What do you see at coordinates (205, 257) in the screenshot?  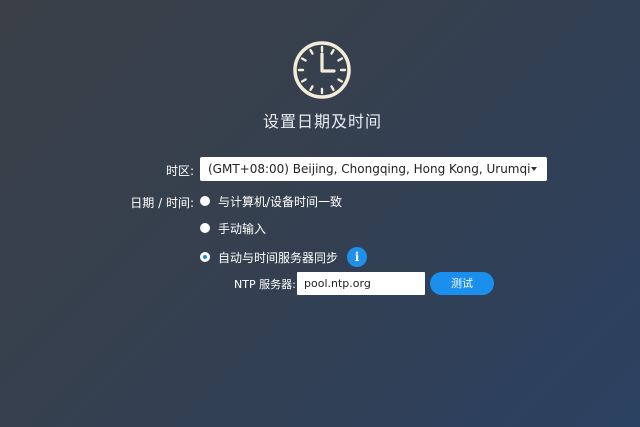 I see `radio-button-selected` at bounding box center [205, 257].